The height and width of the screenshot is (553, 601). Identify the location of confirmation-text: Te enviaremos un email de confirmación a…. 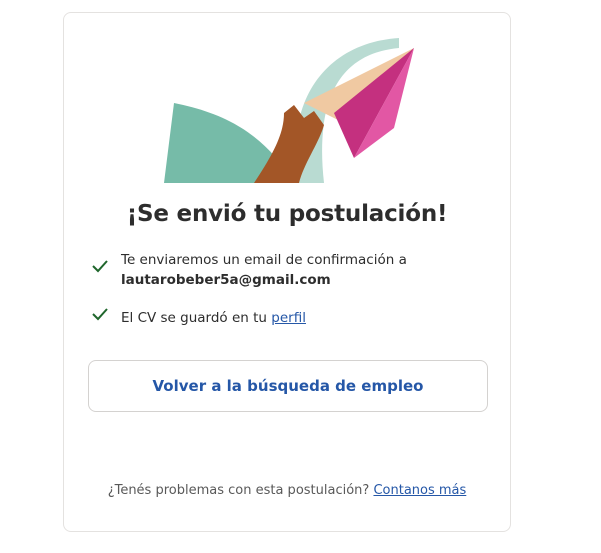
(264, 270).